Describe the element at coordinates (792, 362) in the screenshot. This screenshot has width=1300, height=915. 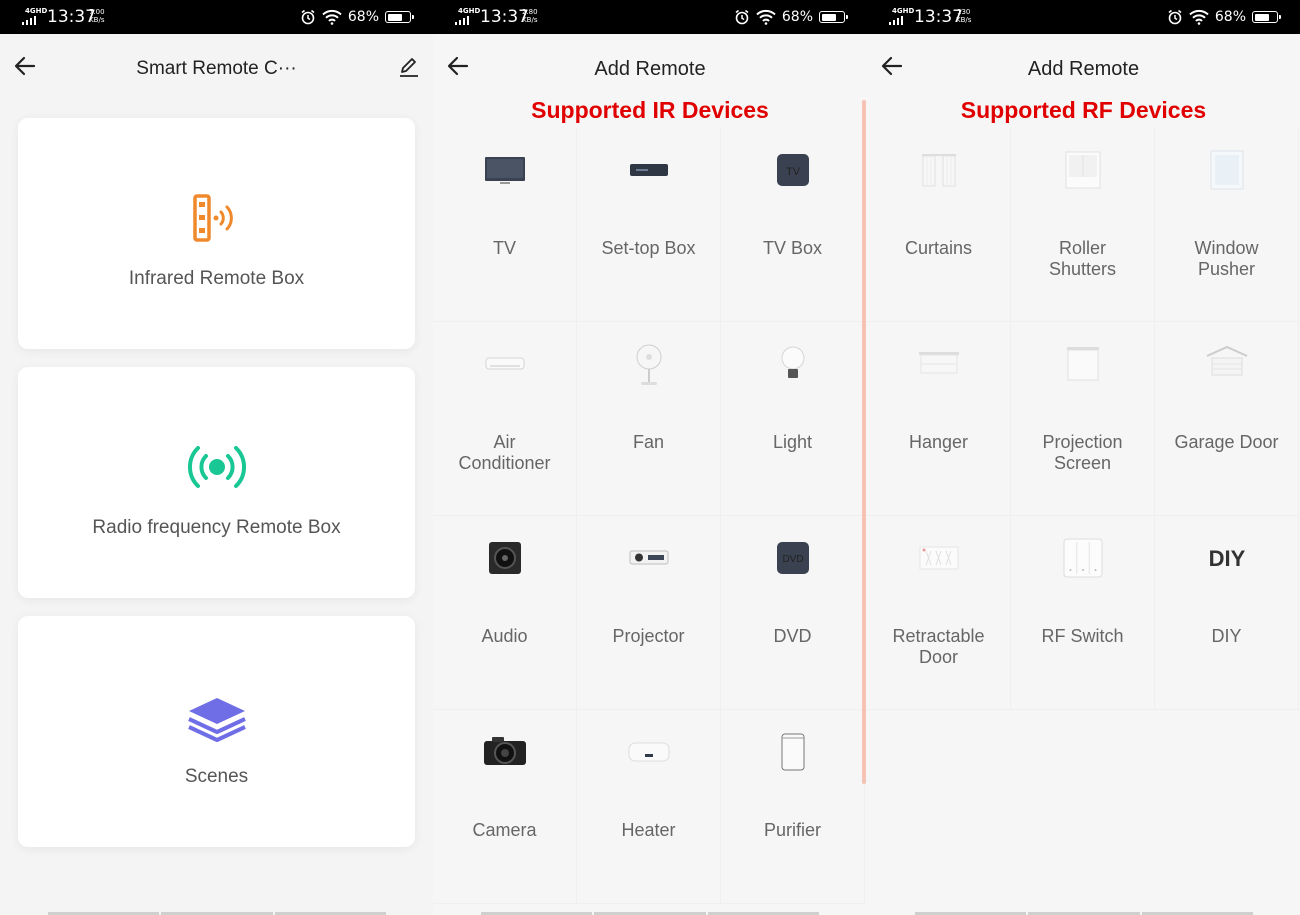
I see `light-bulb-icon` at that location.